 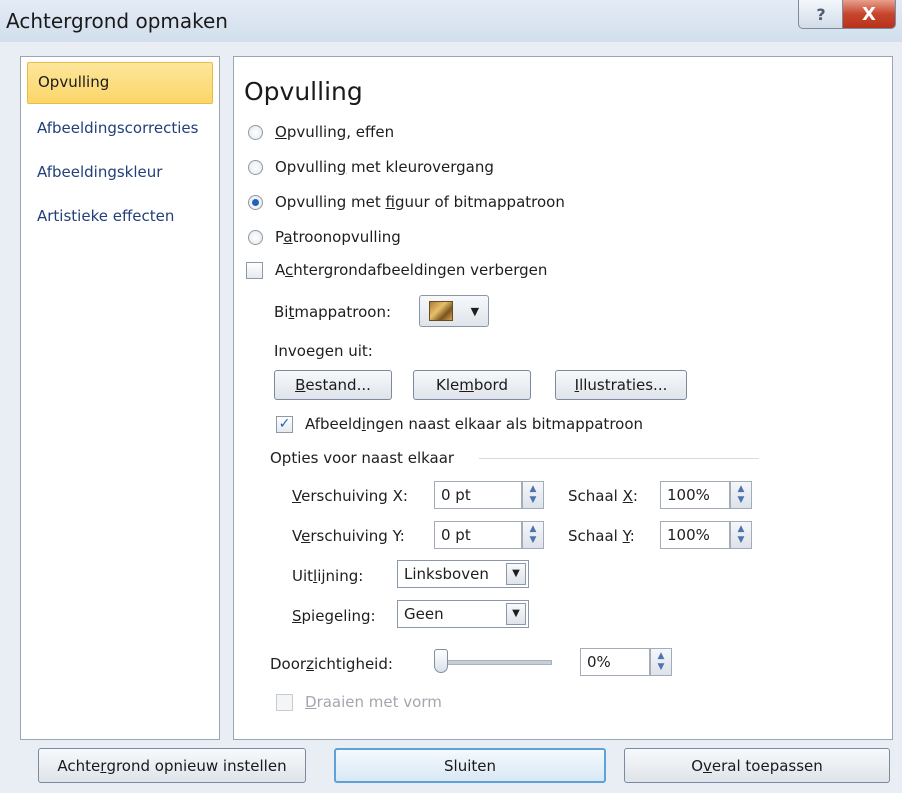 What do you see at coordinates (120, 128) in the screenshot?
I see `sidebar-item-afbeeldingscorrecties: Afbeeldingscorrecties` at bounding box center [120, 128].